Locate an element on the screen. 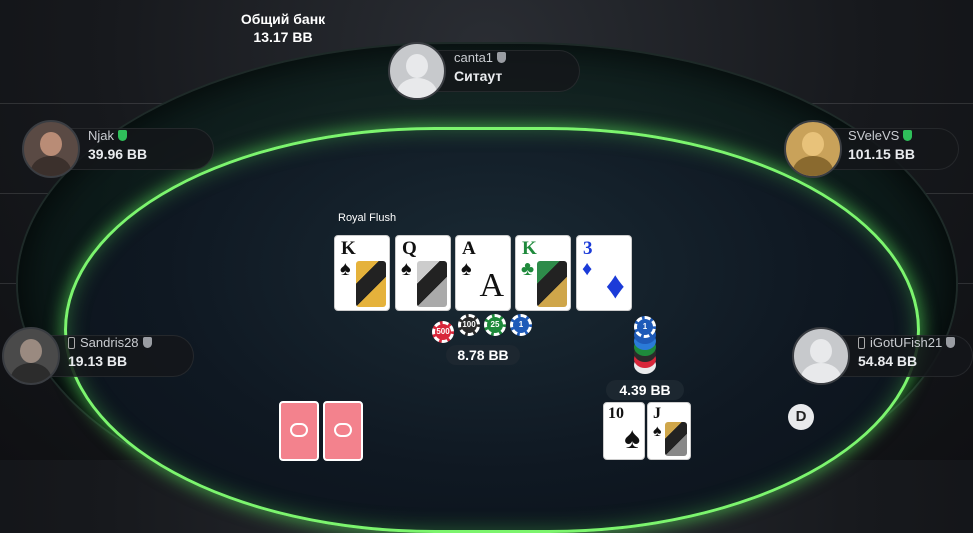 The width and height of the screenshot is (973, 533). board-card-3: A ♠ A is located at coordinates (483, 273).